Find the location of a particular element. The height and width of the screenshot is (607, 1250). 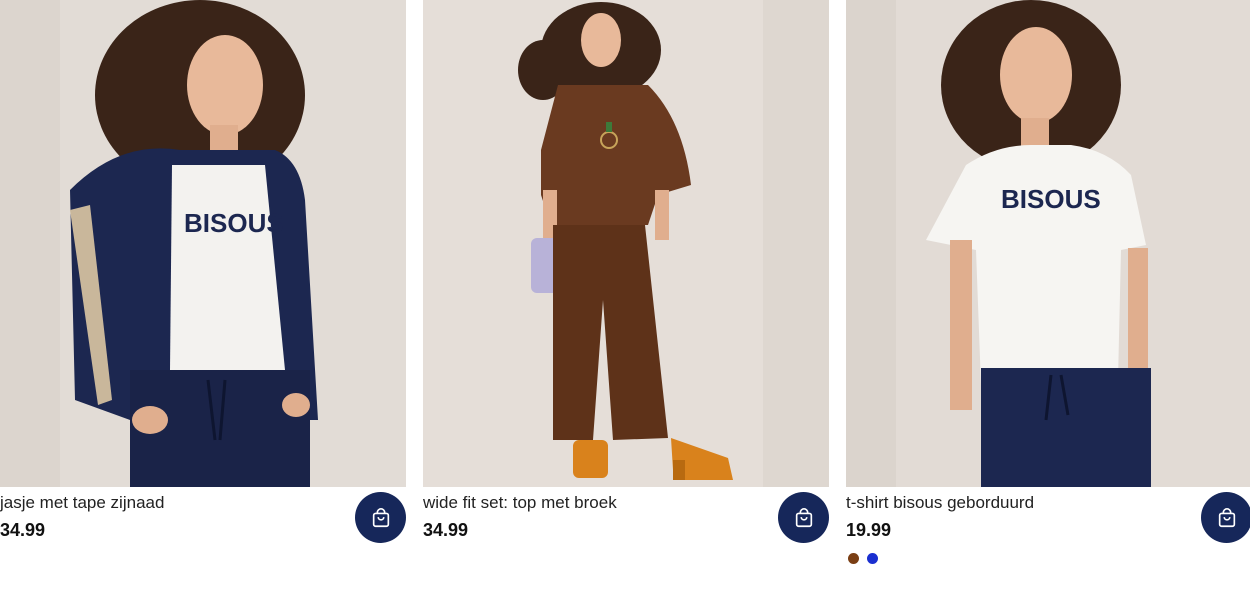

product-title: wide fit set: top met broek is located at coordinates (520, 503).